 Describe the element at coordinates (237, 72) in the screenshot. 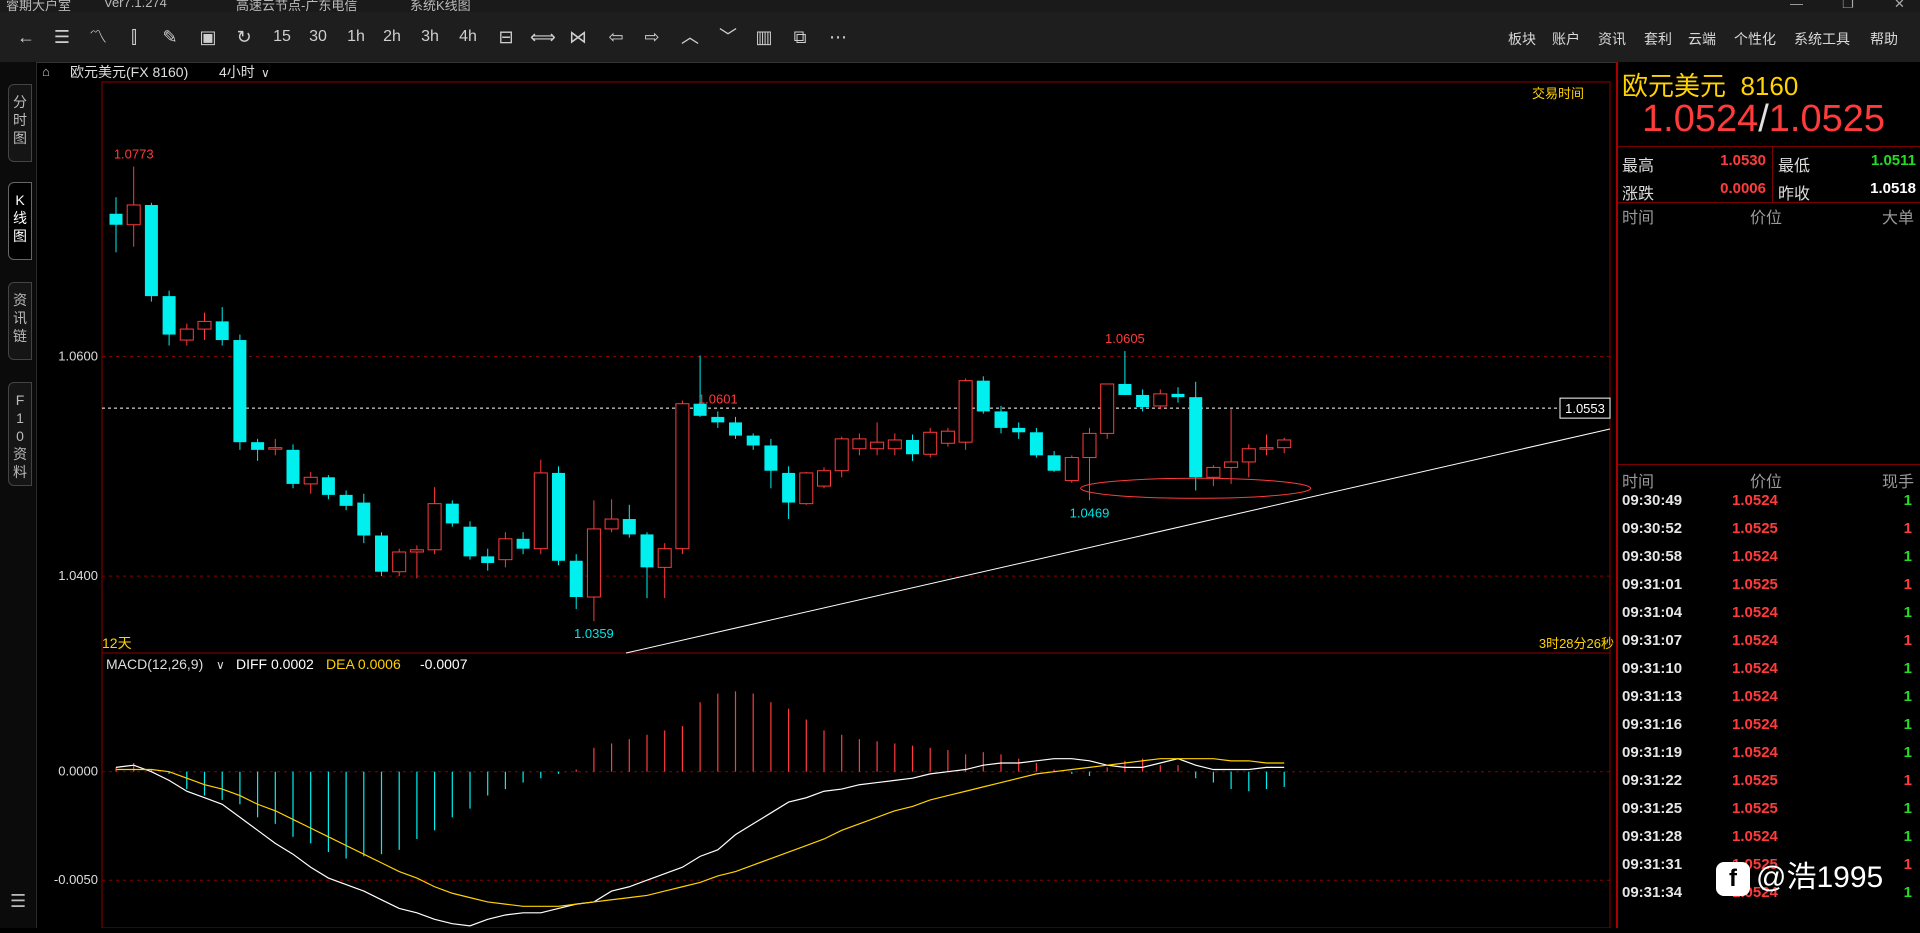

I see `period-selector: 4小时` at that location.